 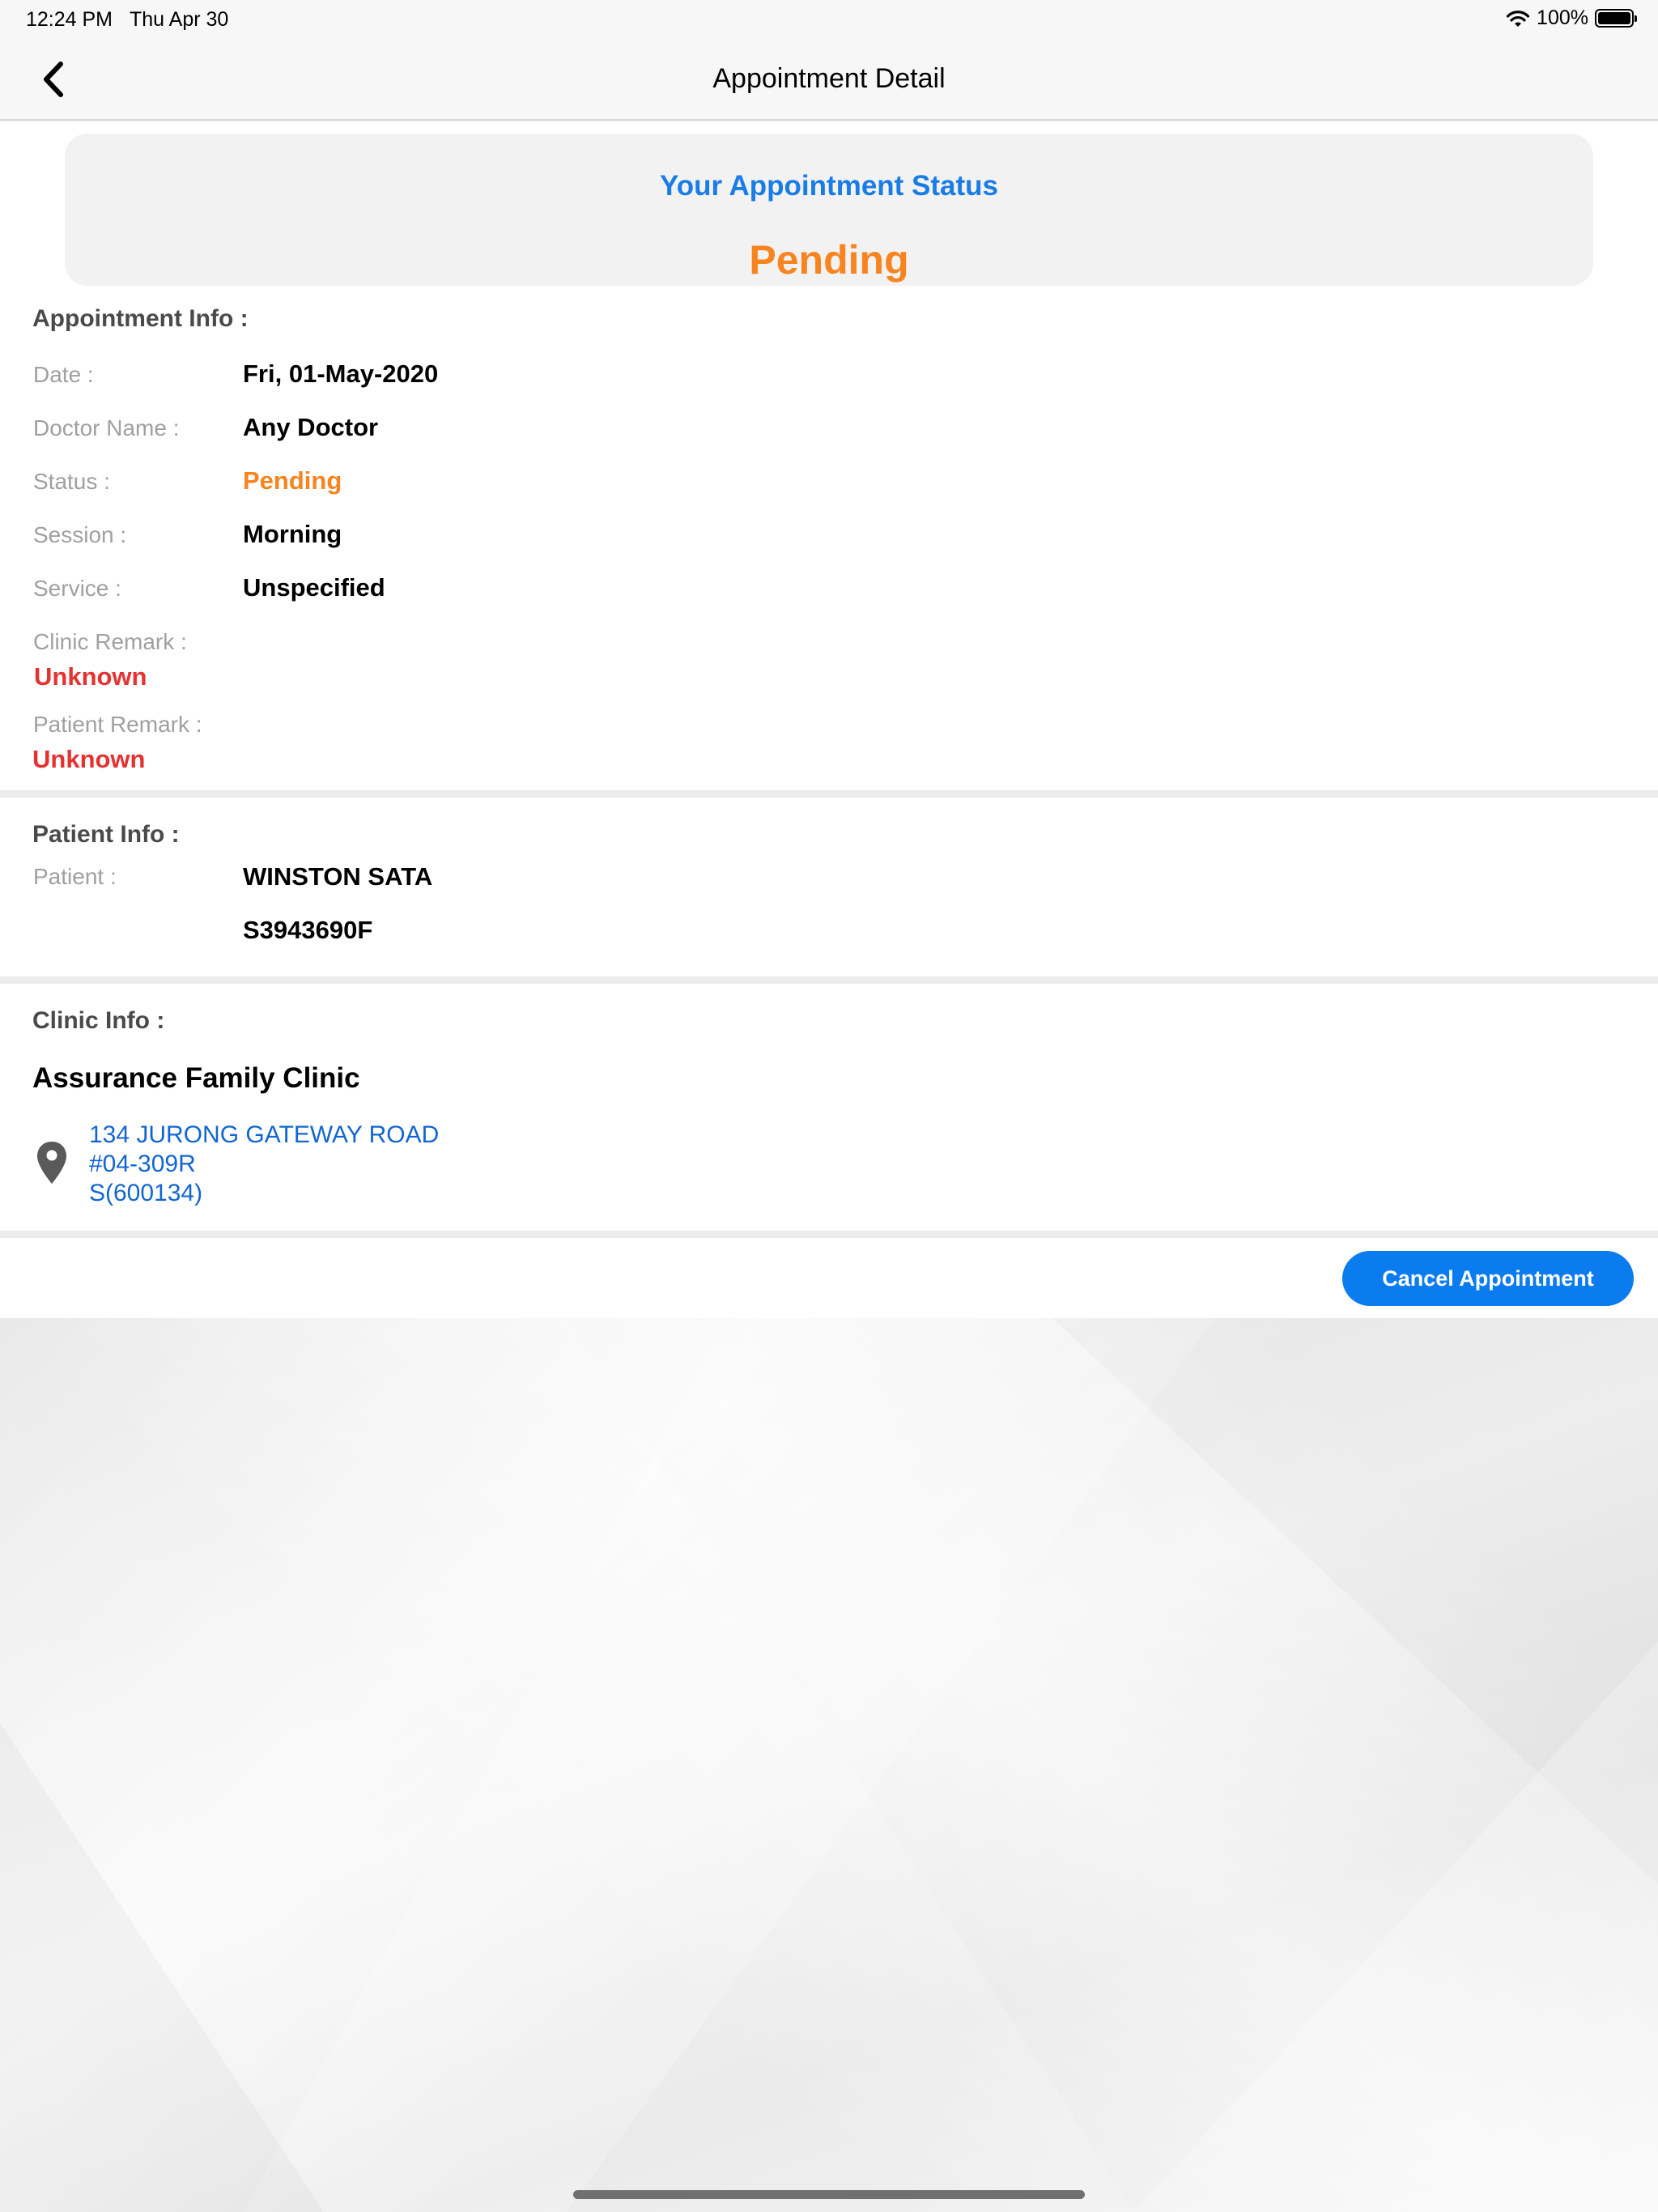 What do you see at coordinates (63, 375) in the screenshot?
I see `date-label: Date :` at bounding box center [63, 375].